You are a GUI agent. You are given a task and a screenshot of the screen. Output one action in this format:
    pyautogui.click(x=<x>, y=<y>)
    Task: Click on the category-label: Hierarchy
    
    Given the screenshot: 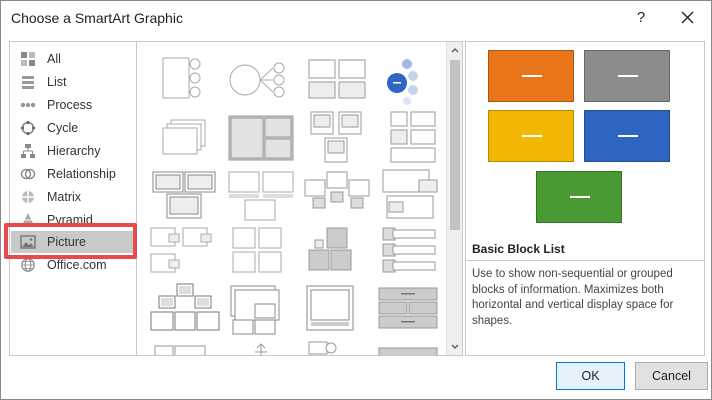 What is the action you would take?
    pyautogui.click(x=74, y=151)
    